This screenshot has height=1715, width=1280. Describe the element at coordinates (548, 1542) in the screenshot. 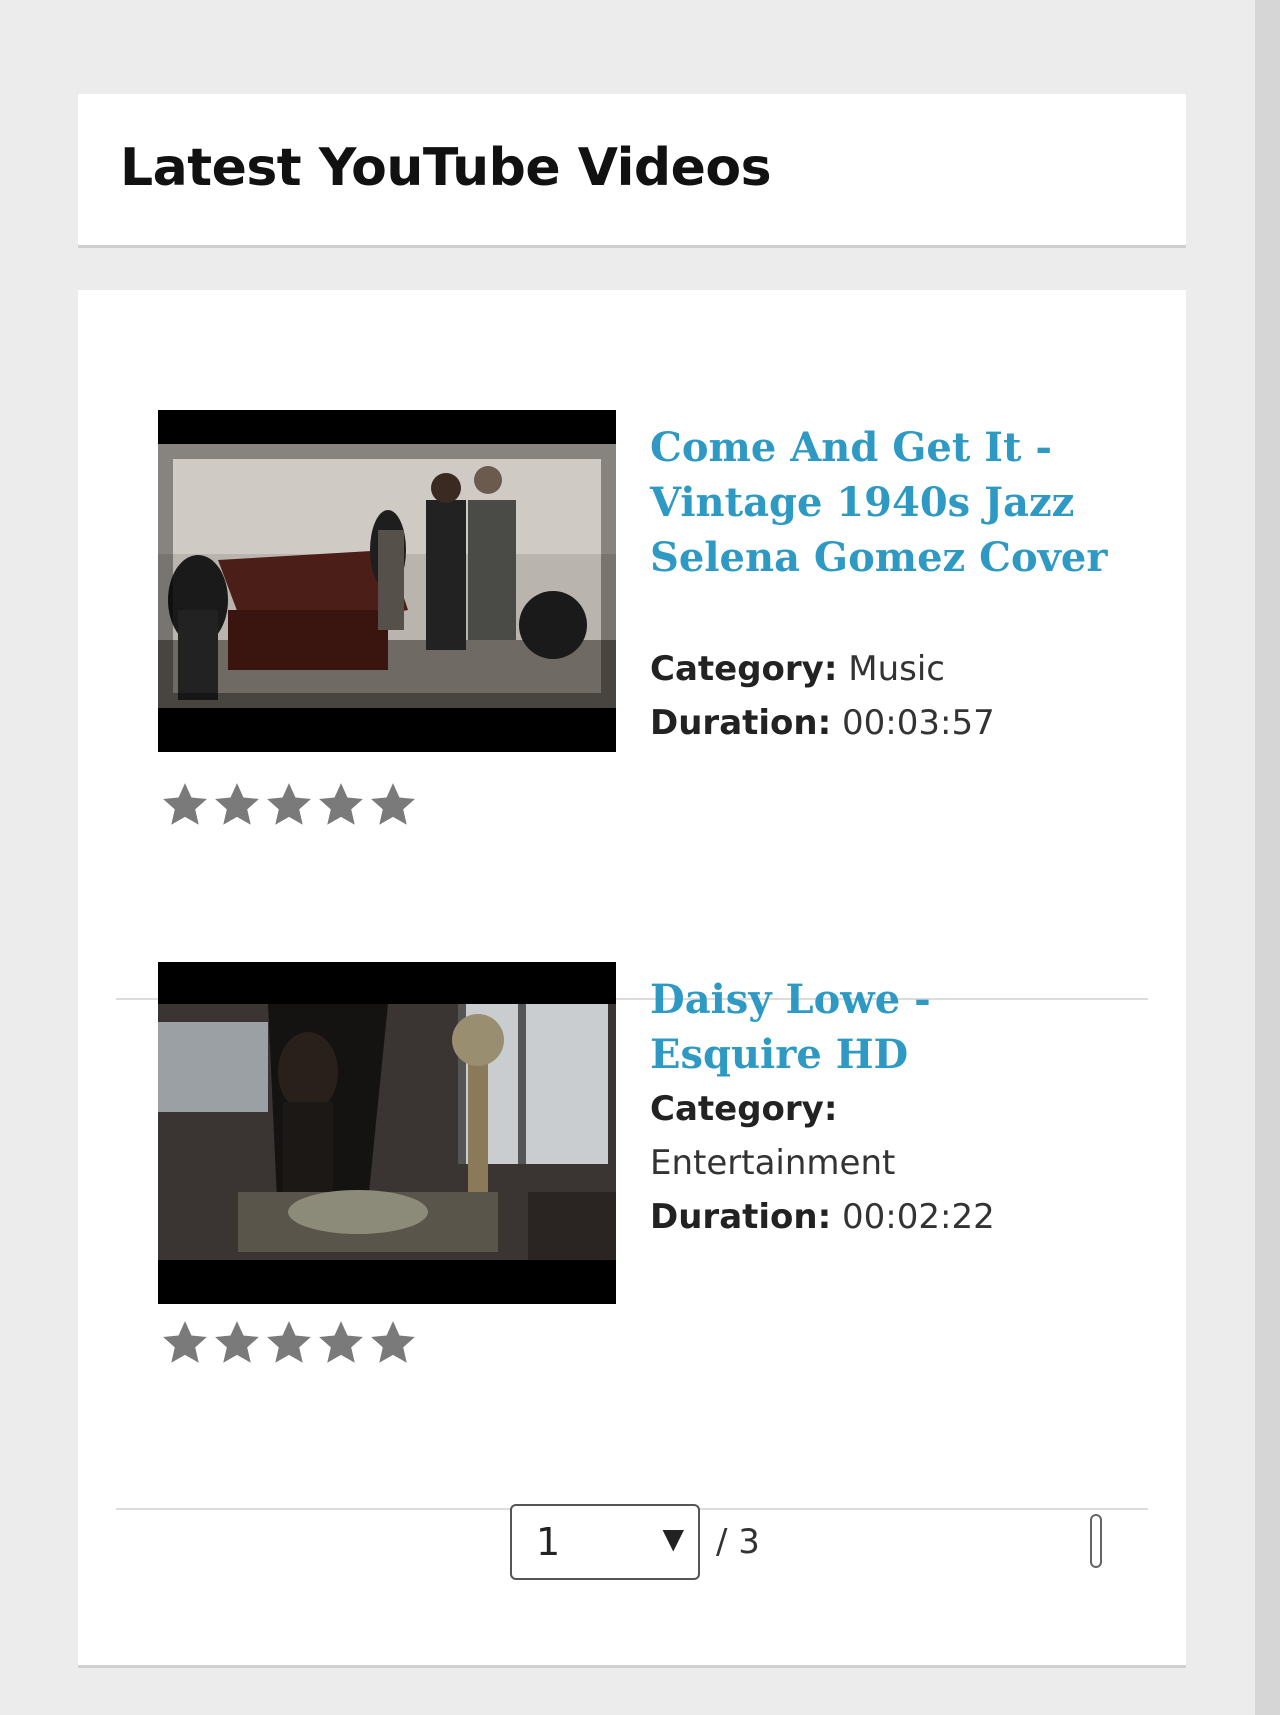

I see `page-select-value: 1` at that location.